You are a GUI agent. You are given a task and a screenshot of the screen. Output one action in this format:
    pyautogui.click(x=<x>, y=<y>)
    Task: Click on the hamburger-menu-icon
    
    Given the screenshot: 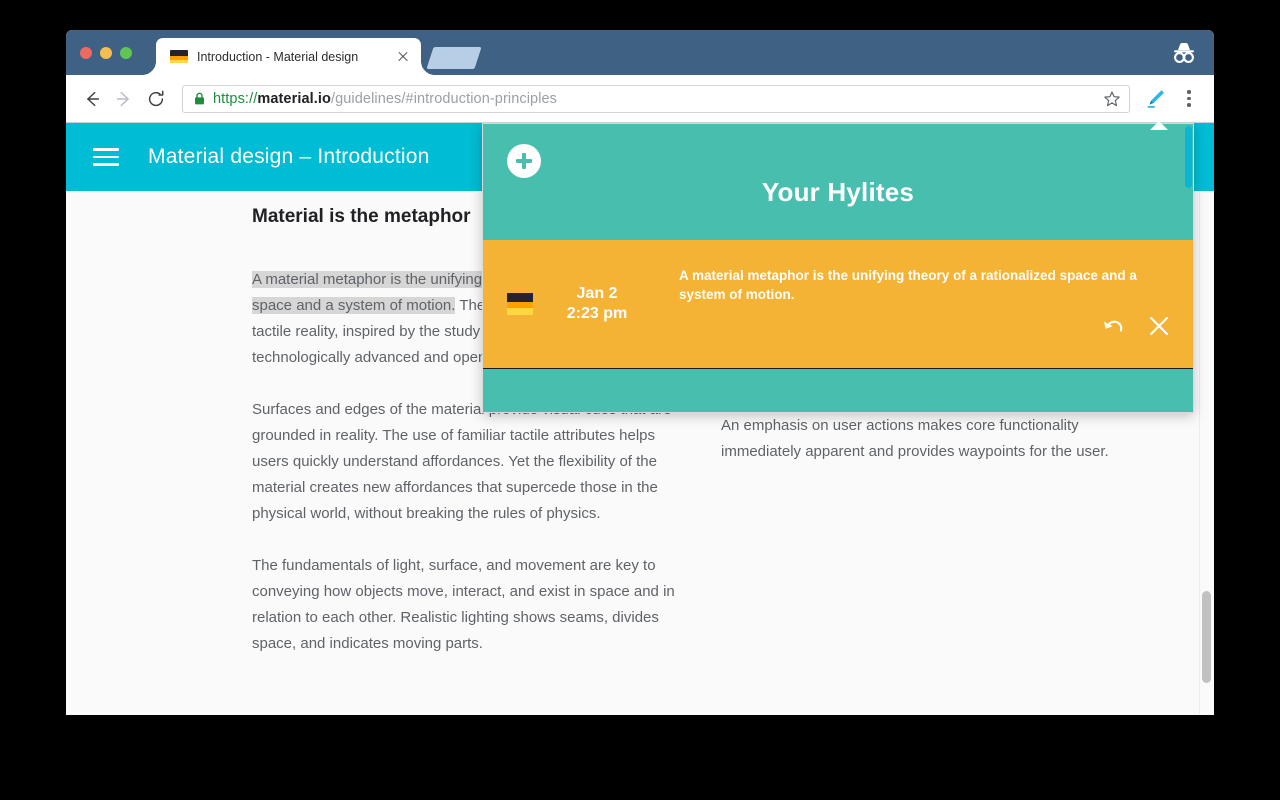 What is the action you would take?
    pyautogui.click(x=106, y=157)
    